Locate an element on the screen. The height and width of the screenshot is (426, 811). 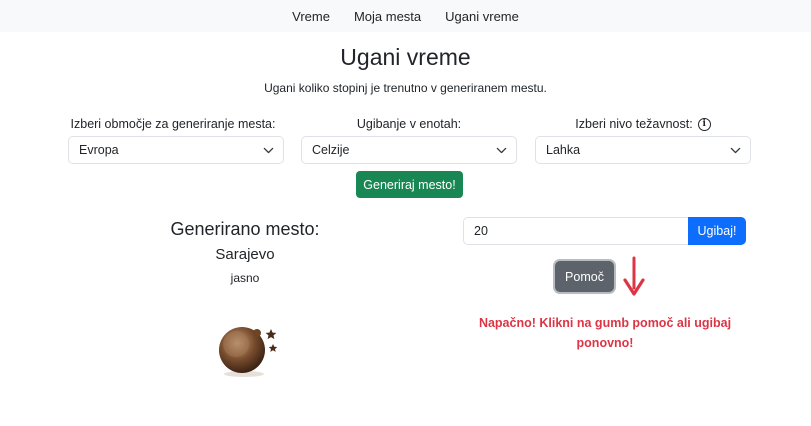
nav-link-vreme: Vreme is located at coordinates (311, 16).